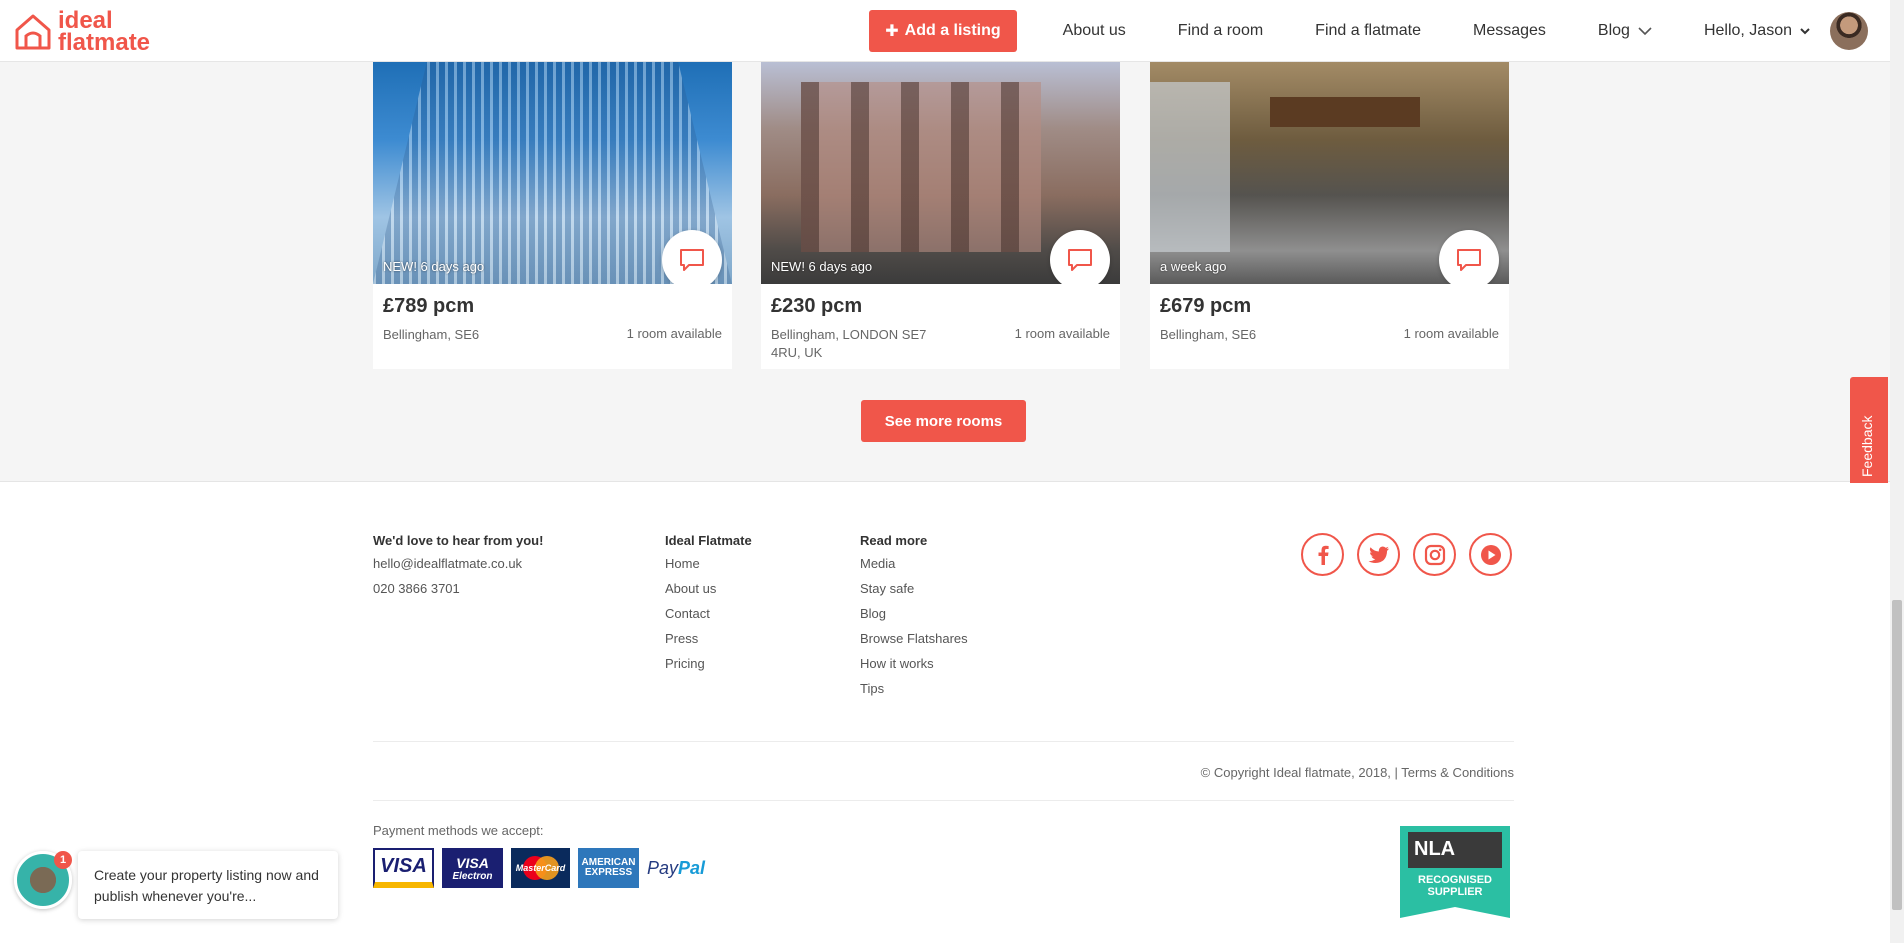  I want to click on footer-heading: We'd love to hear from you!, so click(458, 540).